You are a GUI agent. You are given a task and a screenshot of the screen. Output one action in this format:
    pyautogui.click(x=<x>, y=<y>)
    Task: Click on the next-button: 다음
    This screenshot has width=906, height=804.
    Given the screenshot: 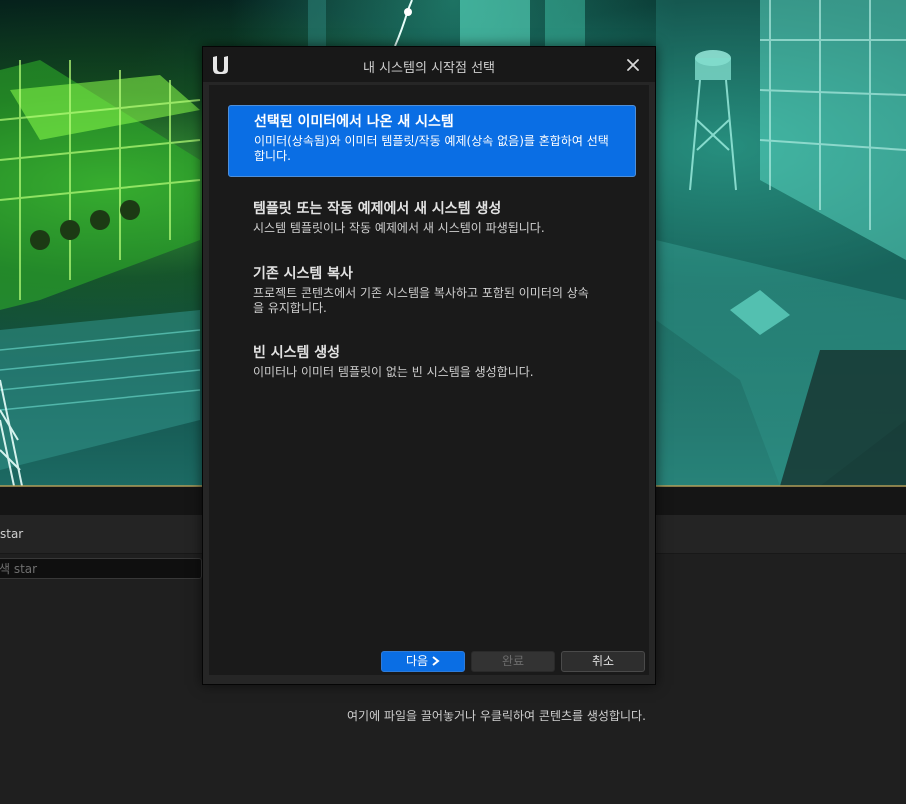 What is the action you would take?
    pyautogui.click(x=423, y=661)
    